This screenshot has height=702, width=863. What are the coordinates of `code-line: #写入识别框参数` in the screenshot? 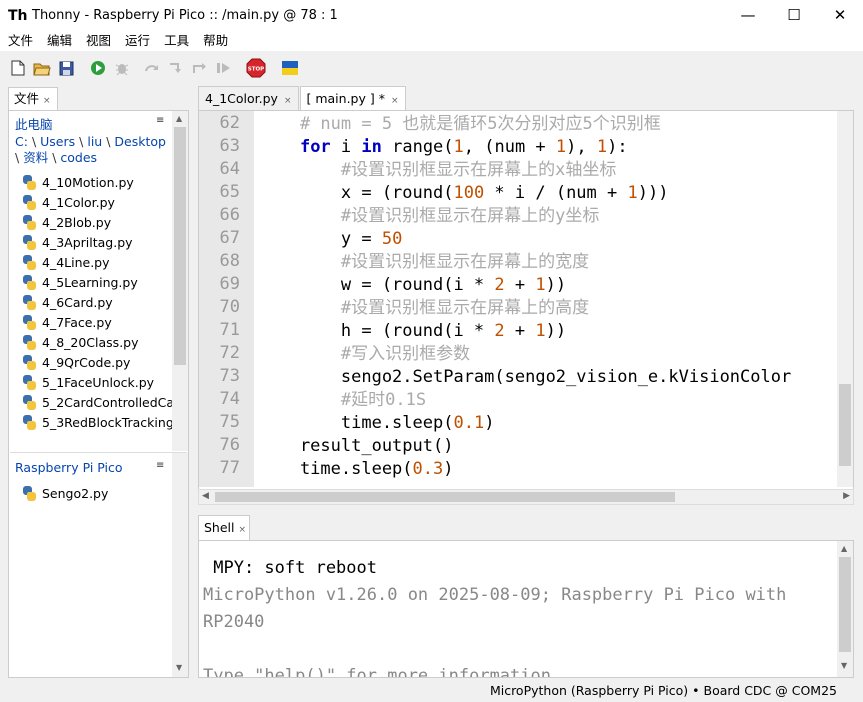 It's located at (364, 354).